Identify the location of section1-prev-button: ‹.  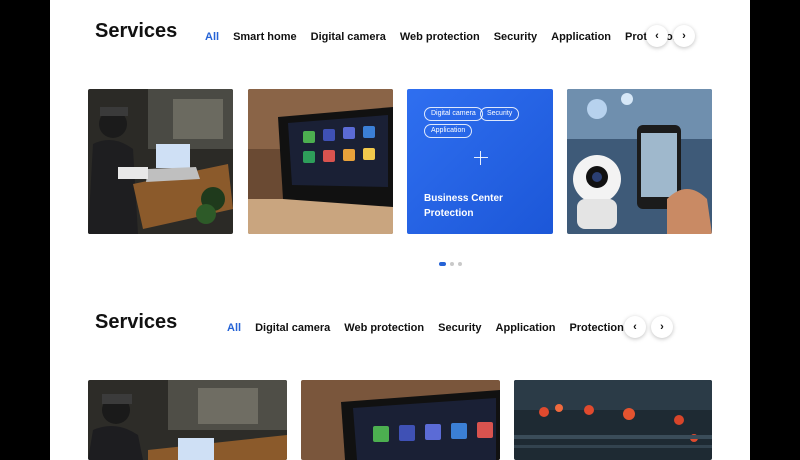
(657, 36).